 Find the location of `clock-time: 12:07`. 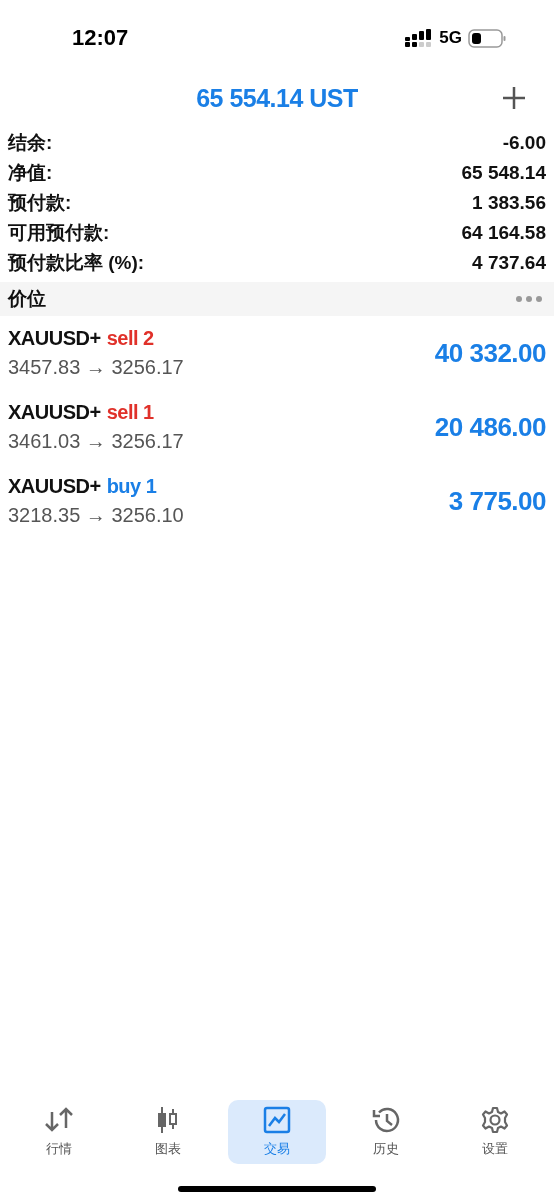

clock-time: 12:07 is located at coordinates (101, 38).